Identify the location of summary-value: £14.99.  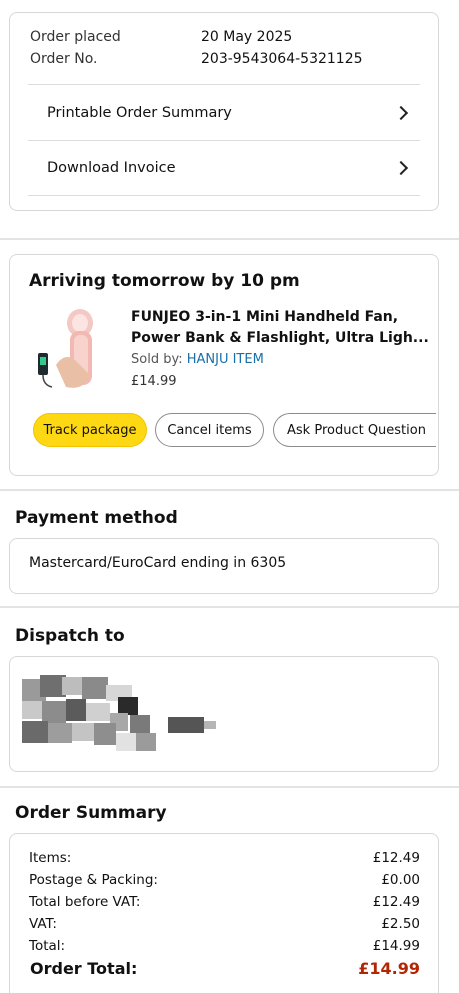
(396, 946).